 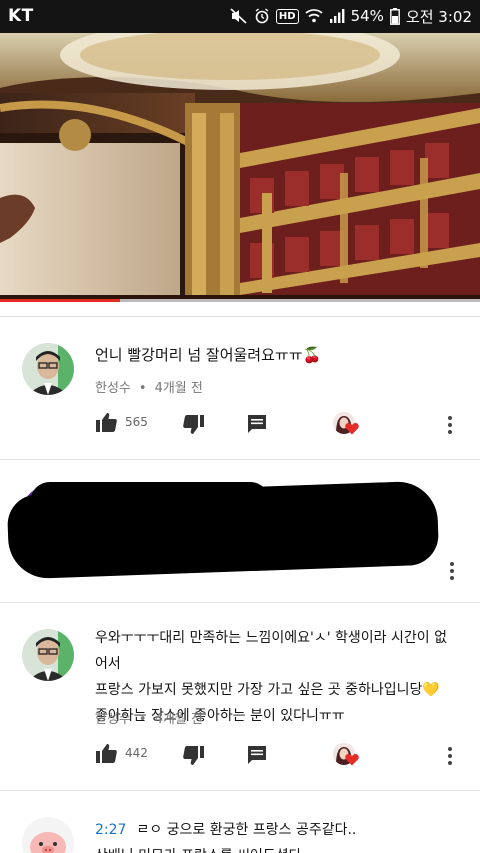 I want to click on status-bar: KT HD 54% 오전 3:02, so click(x=240, y=16).